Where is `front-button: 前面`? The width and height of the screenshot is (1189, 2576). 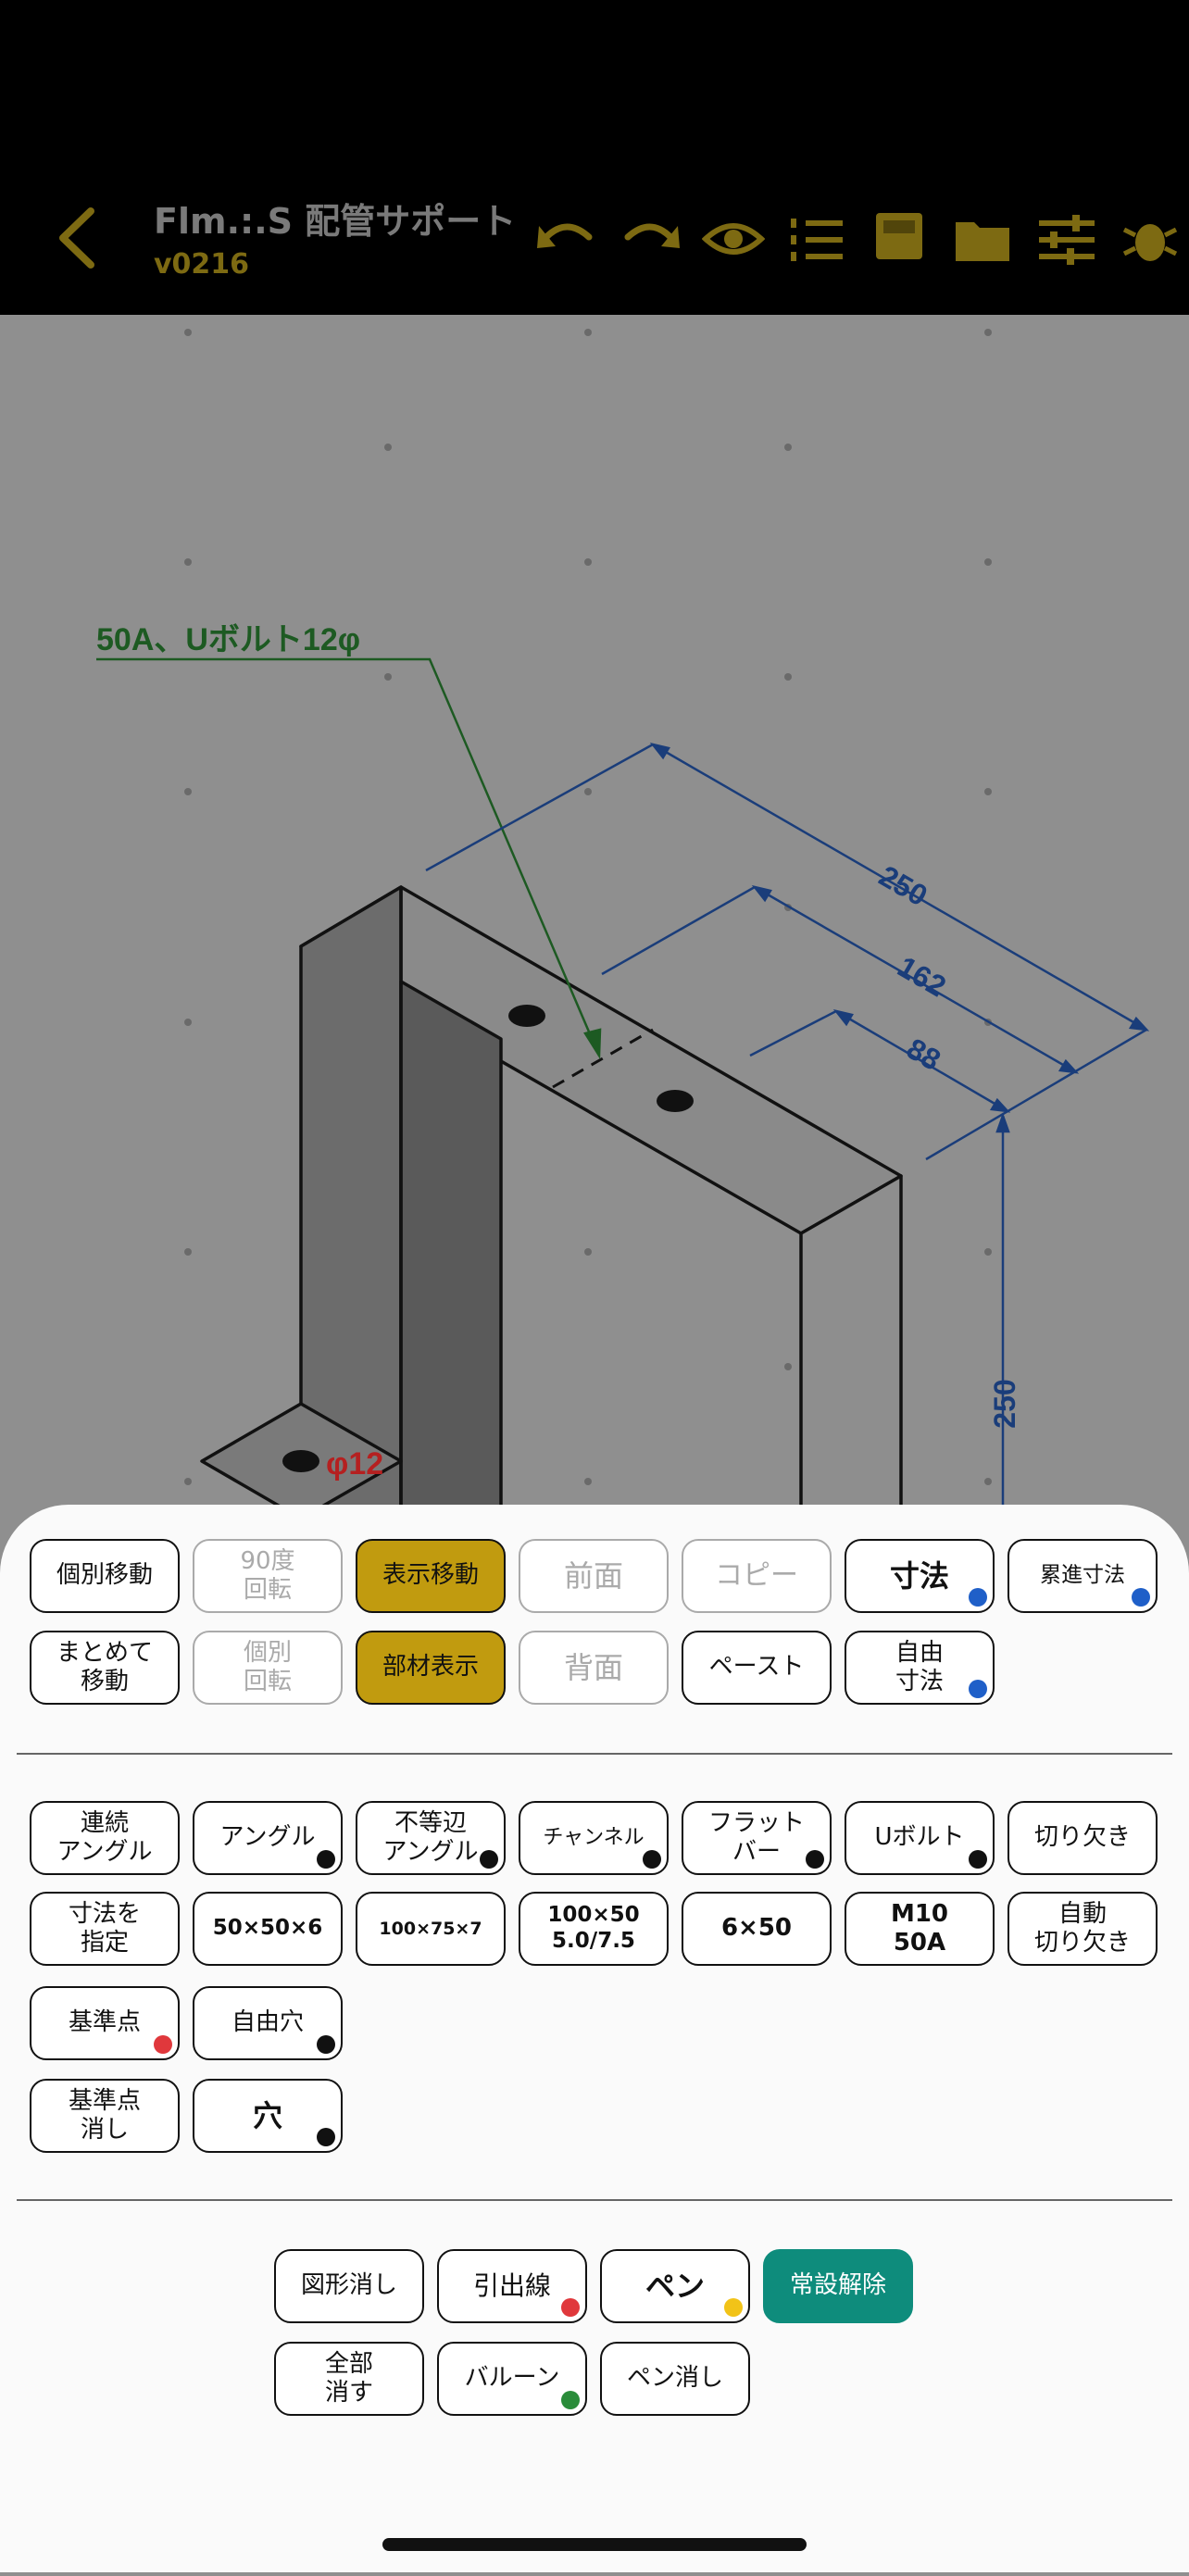
front-button: 前面 is located at coordinates (594, 1576).